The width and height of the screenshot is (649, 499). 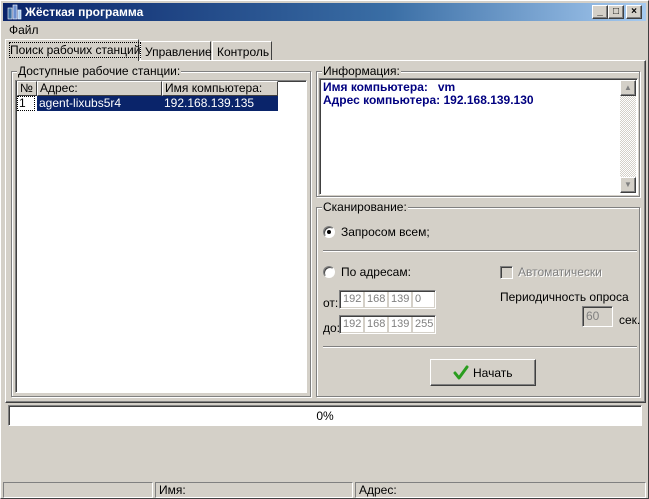 What do you see at coordinates (628, 136) in the screenshot?
I see `info-scrollbar: ▲ ▼` at bounding box center [628, 136].